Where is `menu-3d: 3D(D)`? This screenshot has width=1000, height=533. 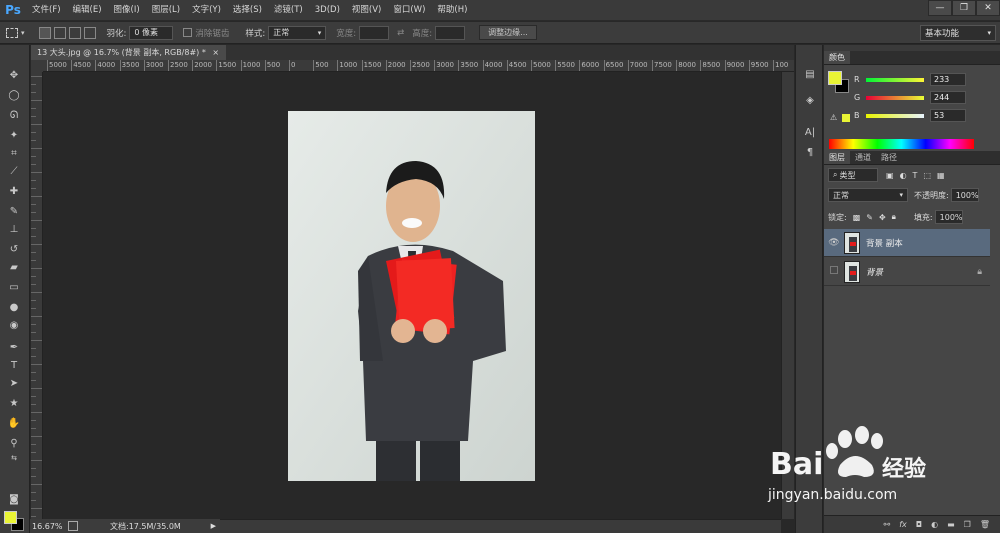
menu-3d: 3D(D) is located at coordinates (327, 10).